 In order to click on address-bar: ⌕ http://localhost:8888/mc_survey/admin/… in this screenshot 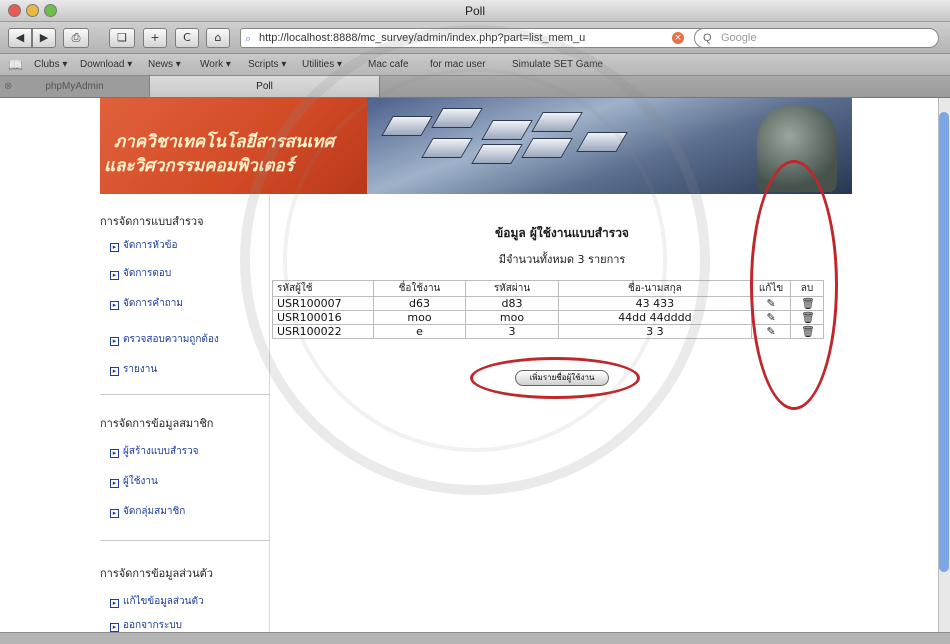, I will do `click(482, 38)`.